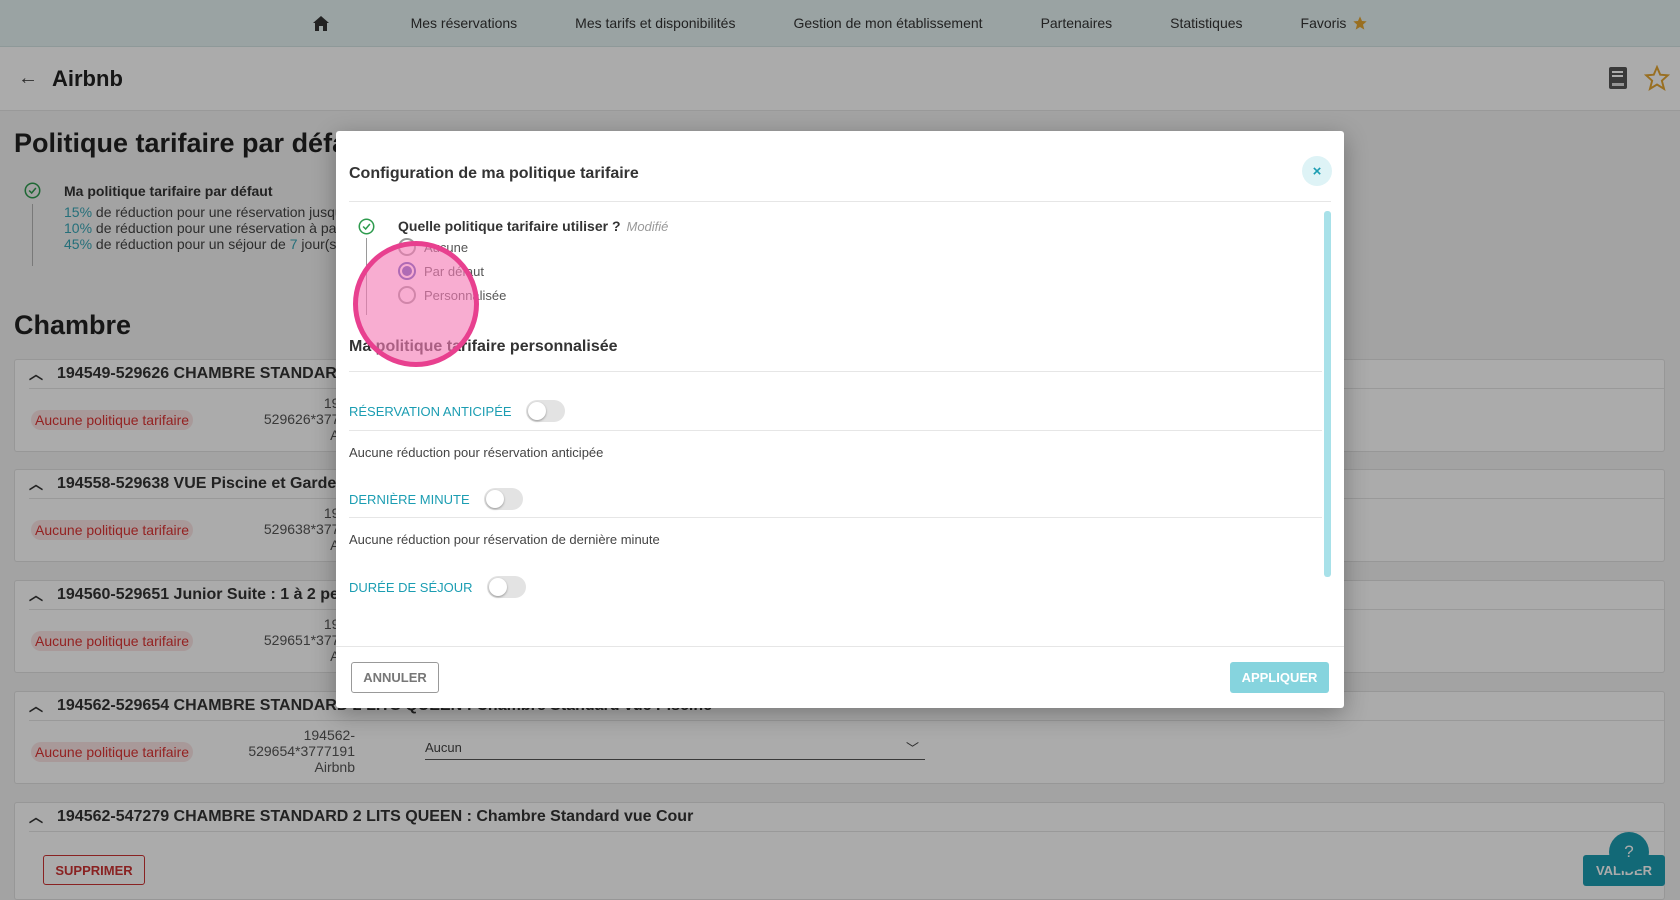 This screenshot has width=1680, height=900. I want to click on click-indicator, so click(416, 304).